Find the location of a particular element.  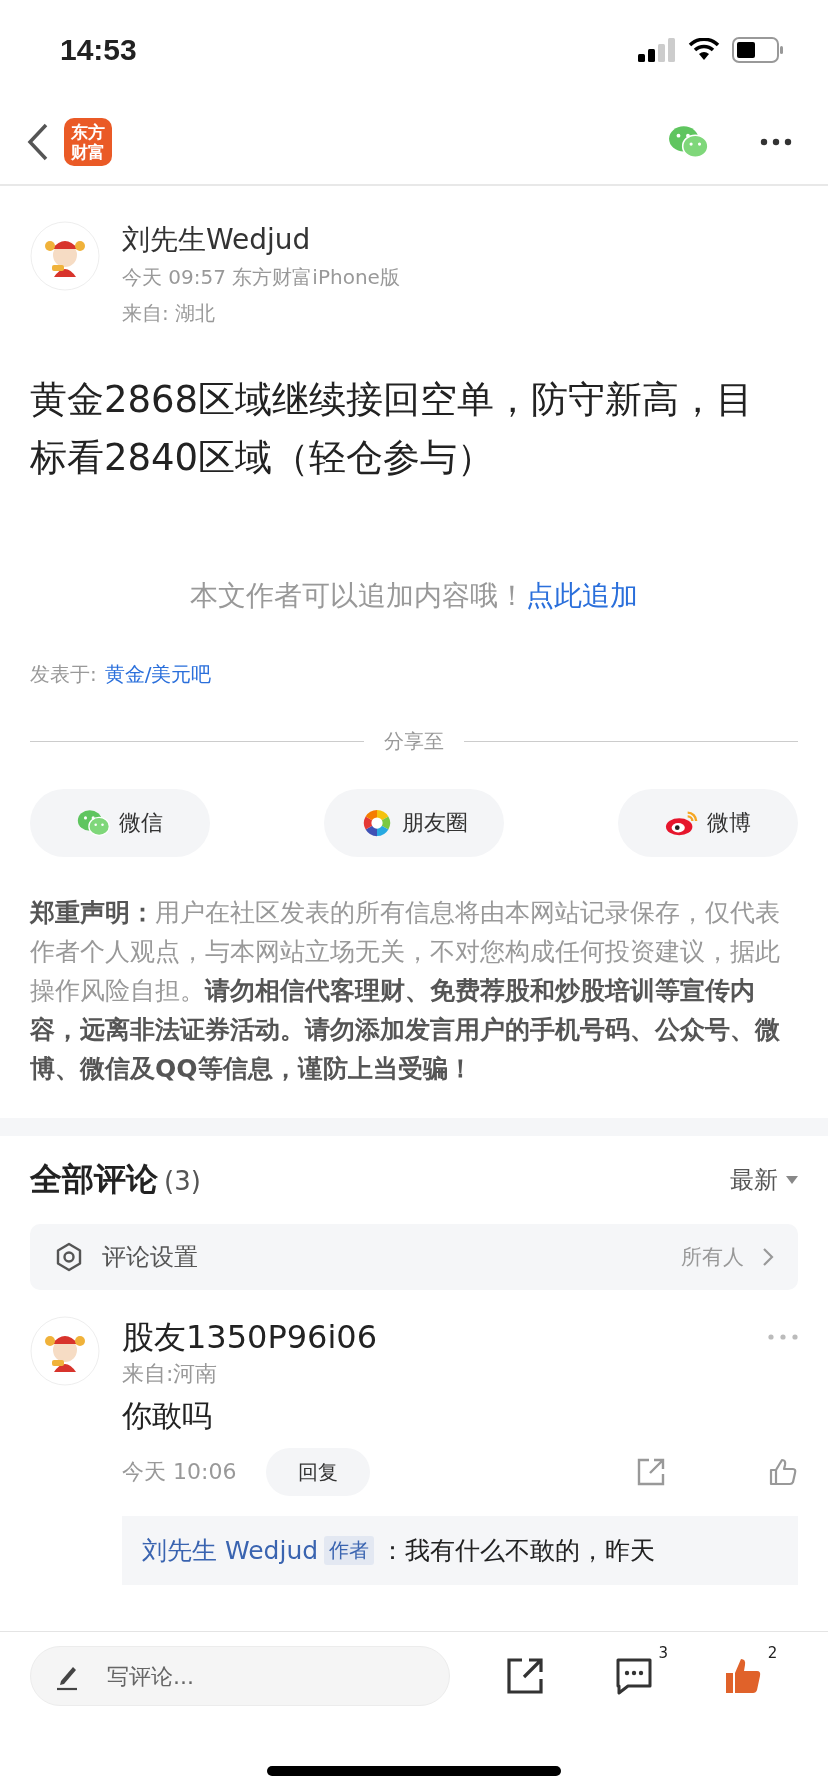

settings-icon is located at coordinates (69, 1257).